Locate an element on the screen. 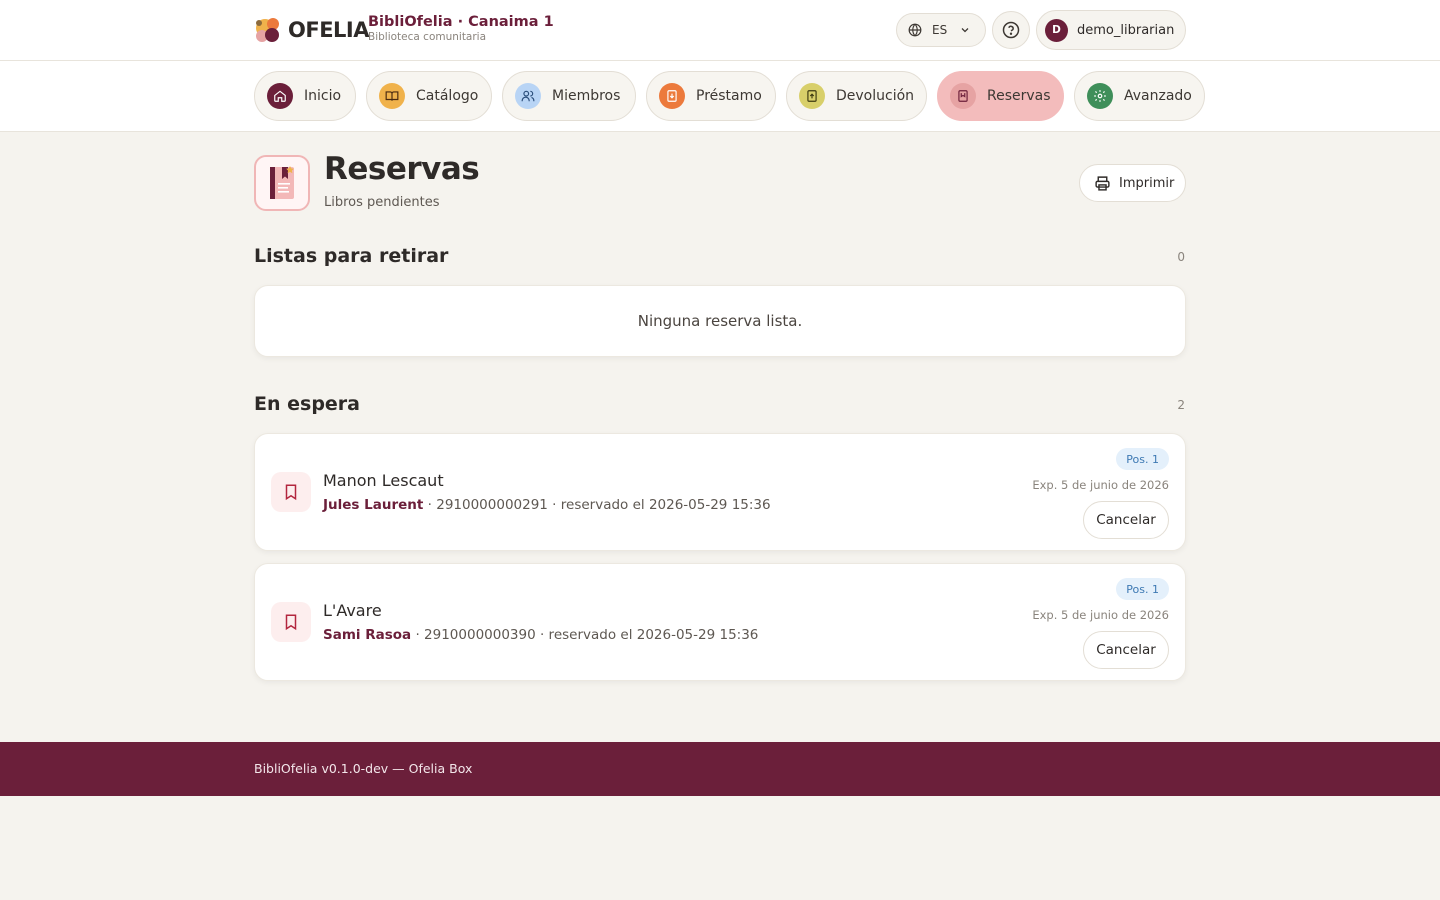  user-menu-button: D demo_librarian is located at coordinates (1111, 30).